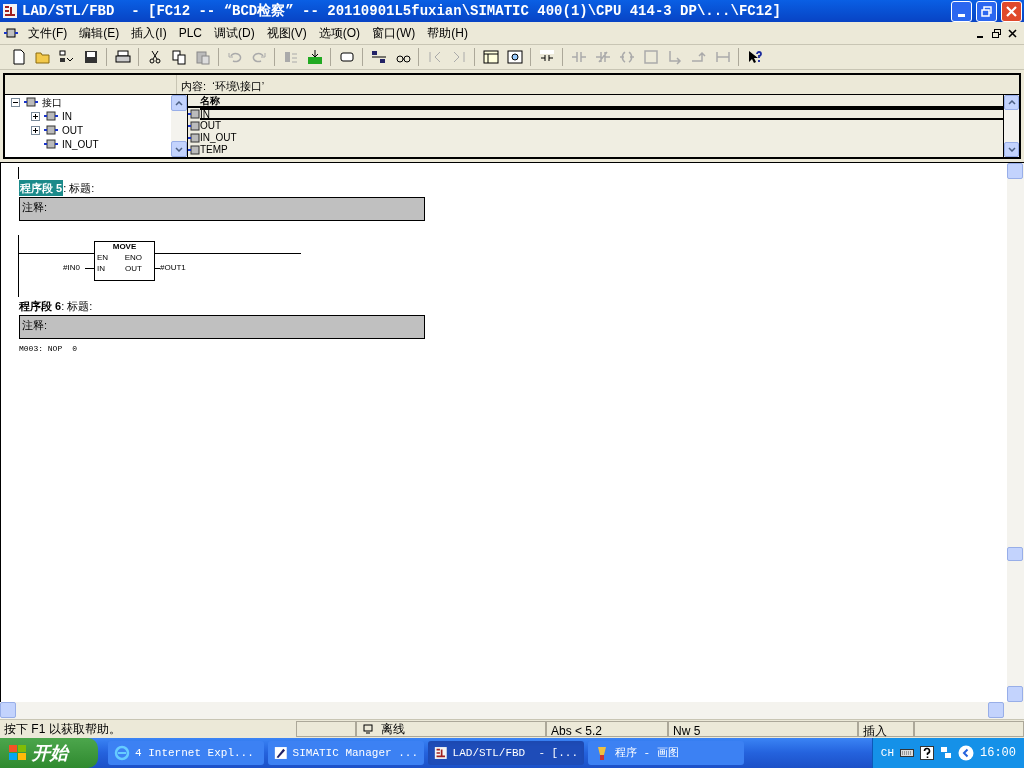  Describe the element at coordinates (178, 57) in the screenshot. I see `copy-icon` at that location.